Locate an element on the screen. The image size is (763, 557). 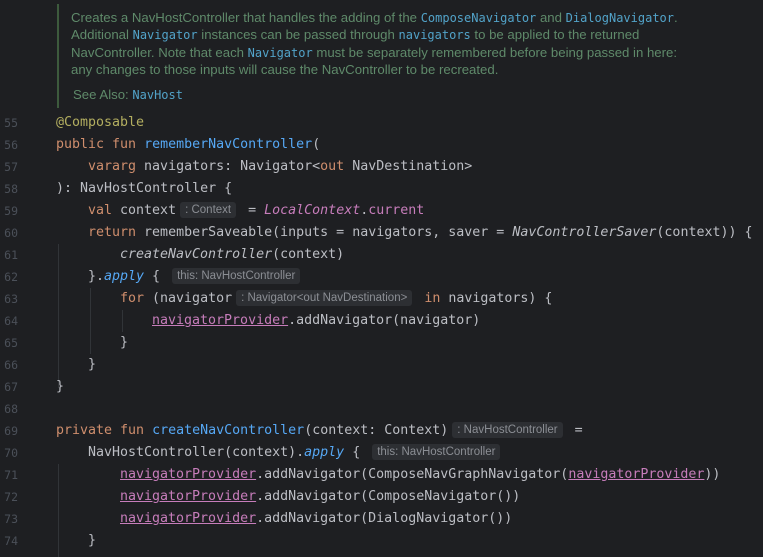
line-number: 59 is located at coordinates (11, 211).